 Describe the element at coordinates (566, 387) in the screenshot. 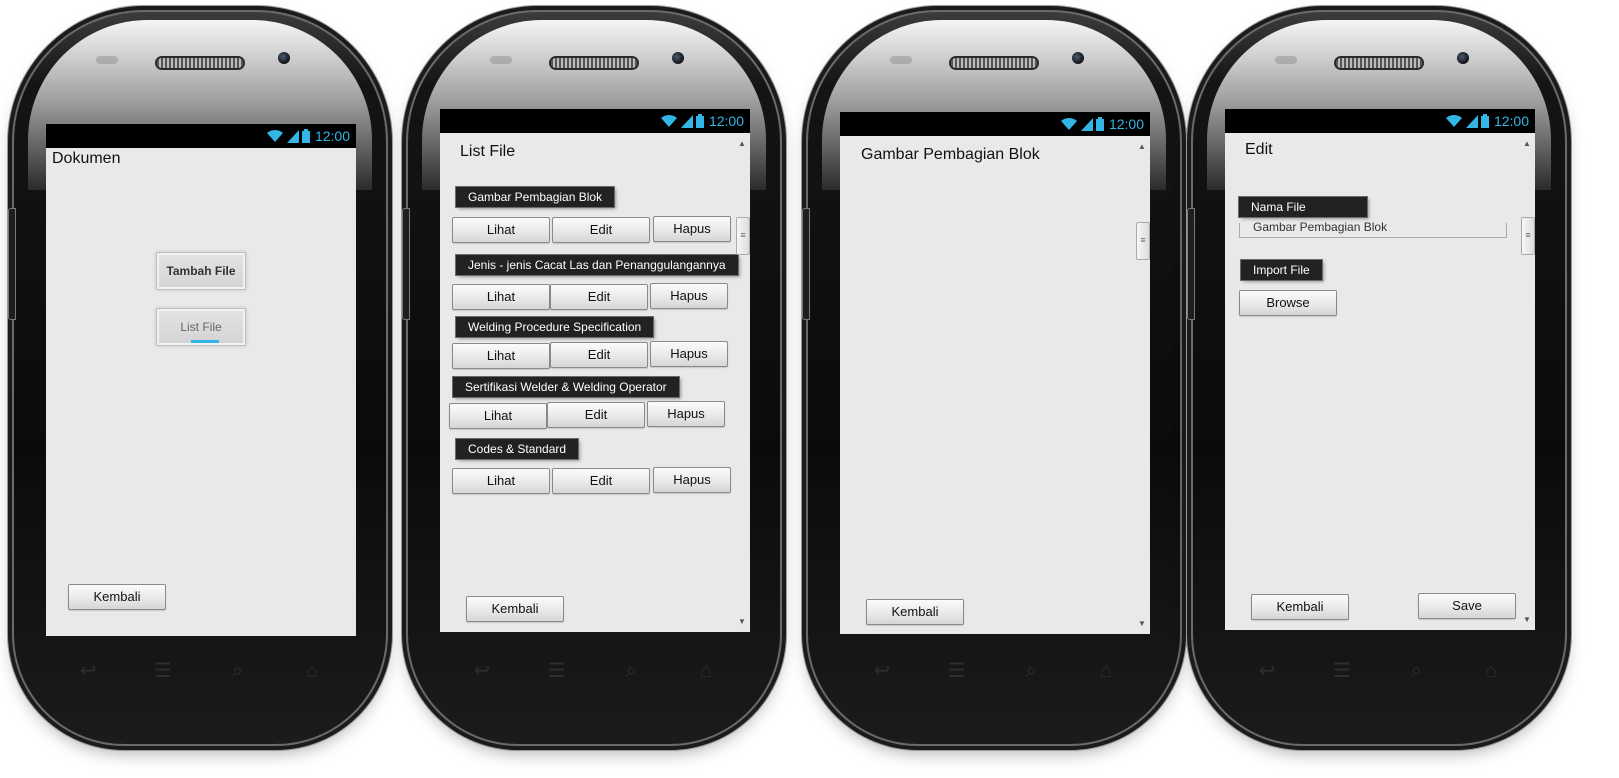

I see `file-label: Sertifikasi Welder & Welding Operator` at that location.